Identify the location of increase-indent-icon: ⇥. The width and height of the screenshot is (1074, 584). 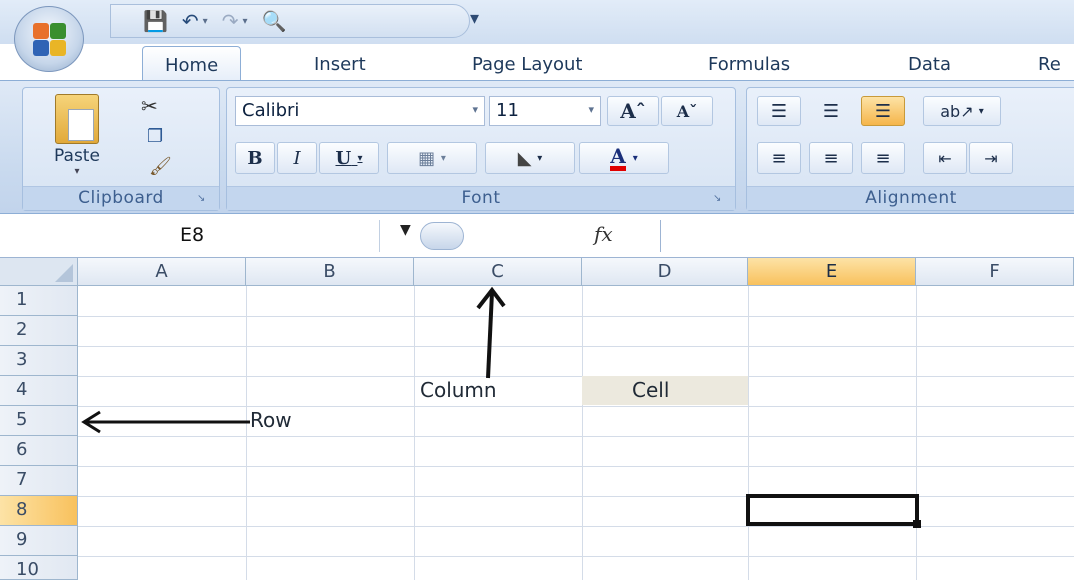
(991, 158).